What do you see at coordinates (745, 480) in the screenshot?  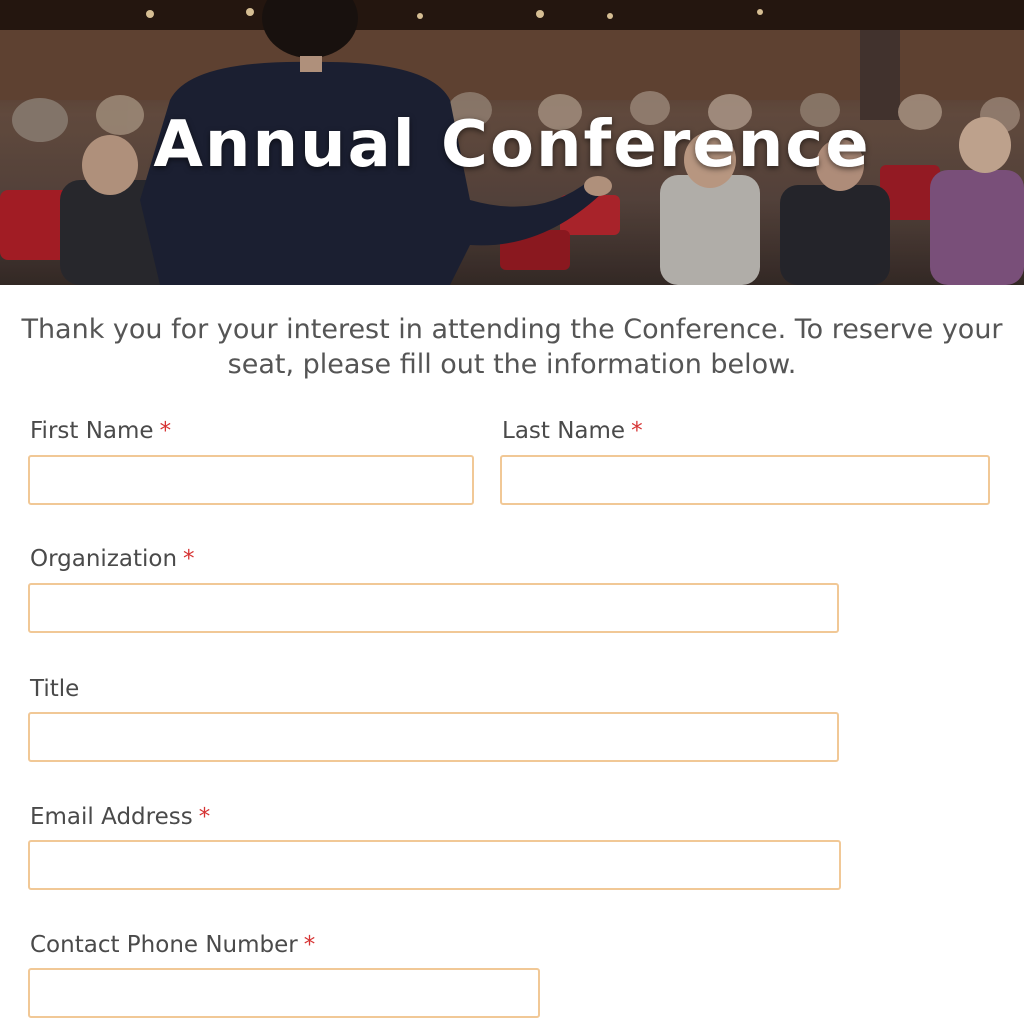 I see `last-name-input` at bounding box center [745, 480].